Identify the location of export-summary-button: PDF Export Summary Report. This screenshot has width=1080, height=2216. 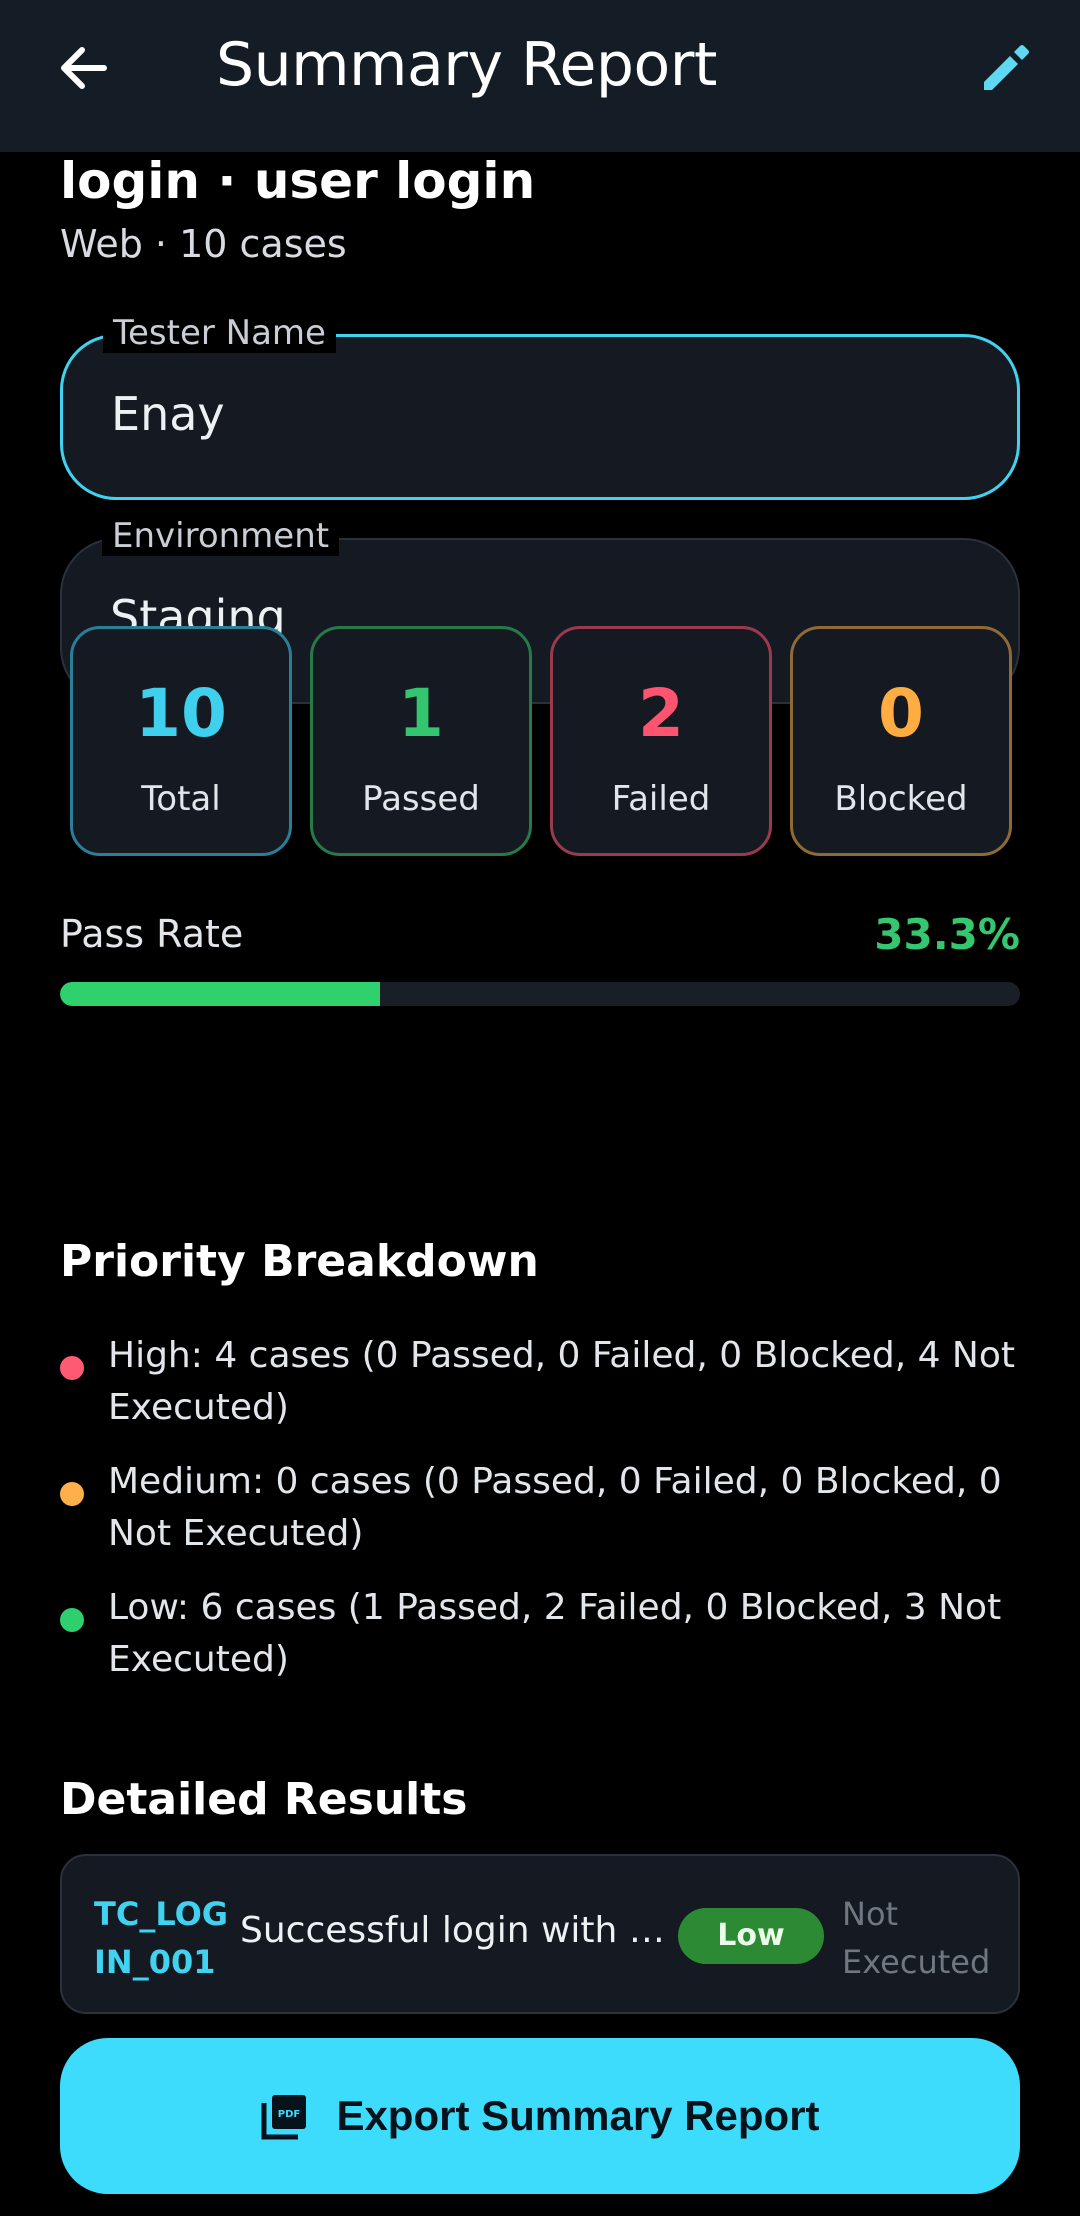
(540, 2116).